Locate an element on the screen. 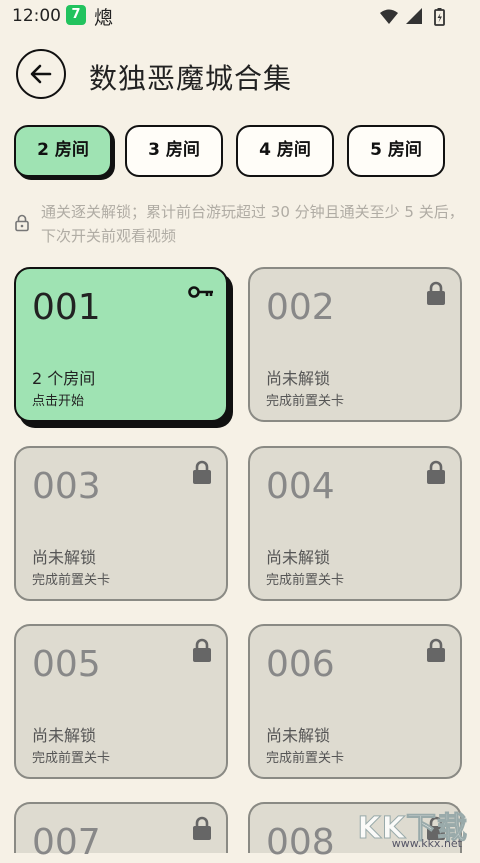 The height and width of the screenshot is (863, 480). level-card-002: 002 尚未解锁 完成前置关卡 is located at coordinates (355, 344).